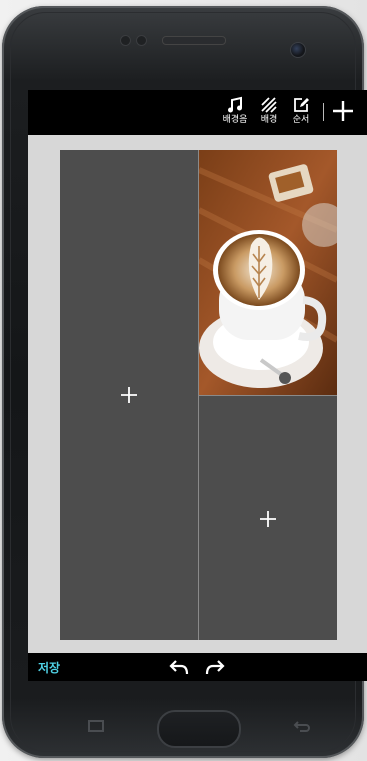  I want to click on music-button: 배경음, so click(235, 111).